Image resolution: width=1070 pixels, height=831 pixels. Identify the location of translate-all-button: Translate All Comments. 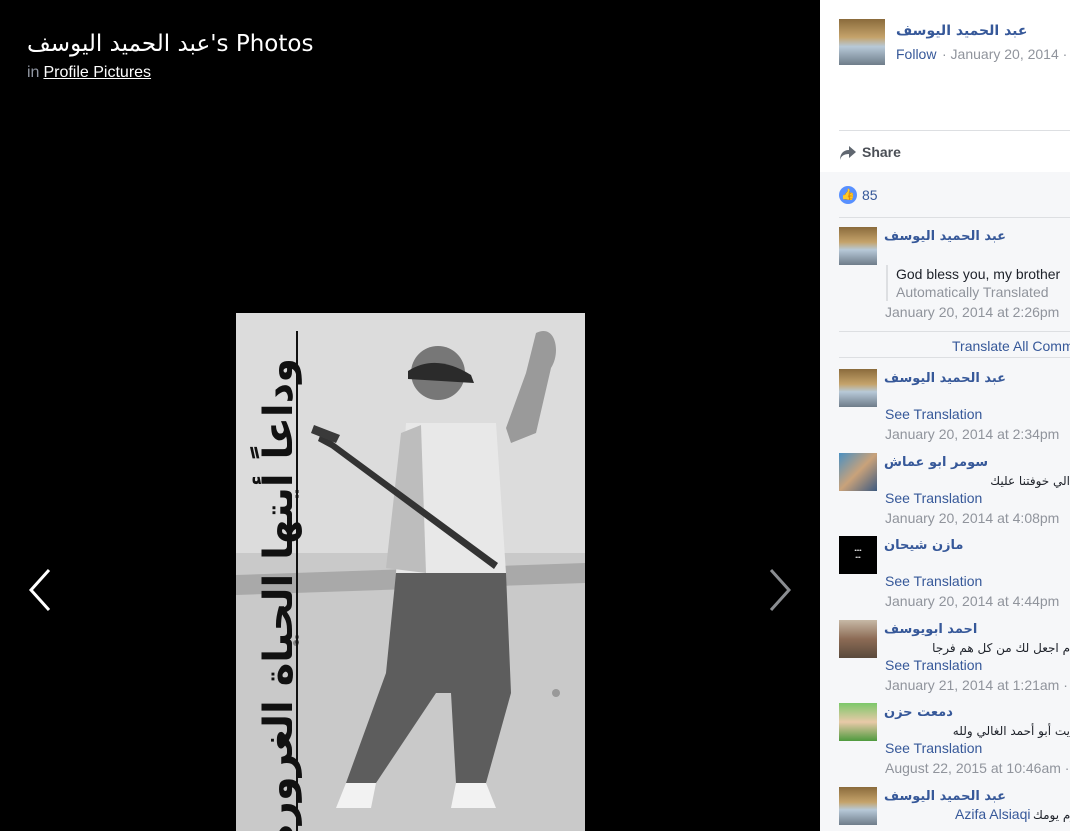
(1011, 346).